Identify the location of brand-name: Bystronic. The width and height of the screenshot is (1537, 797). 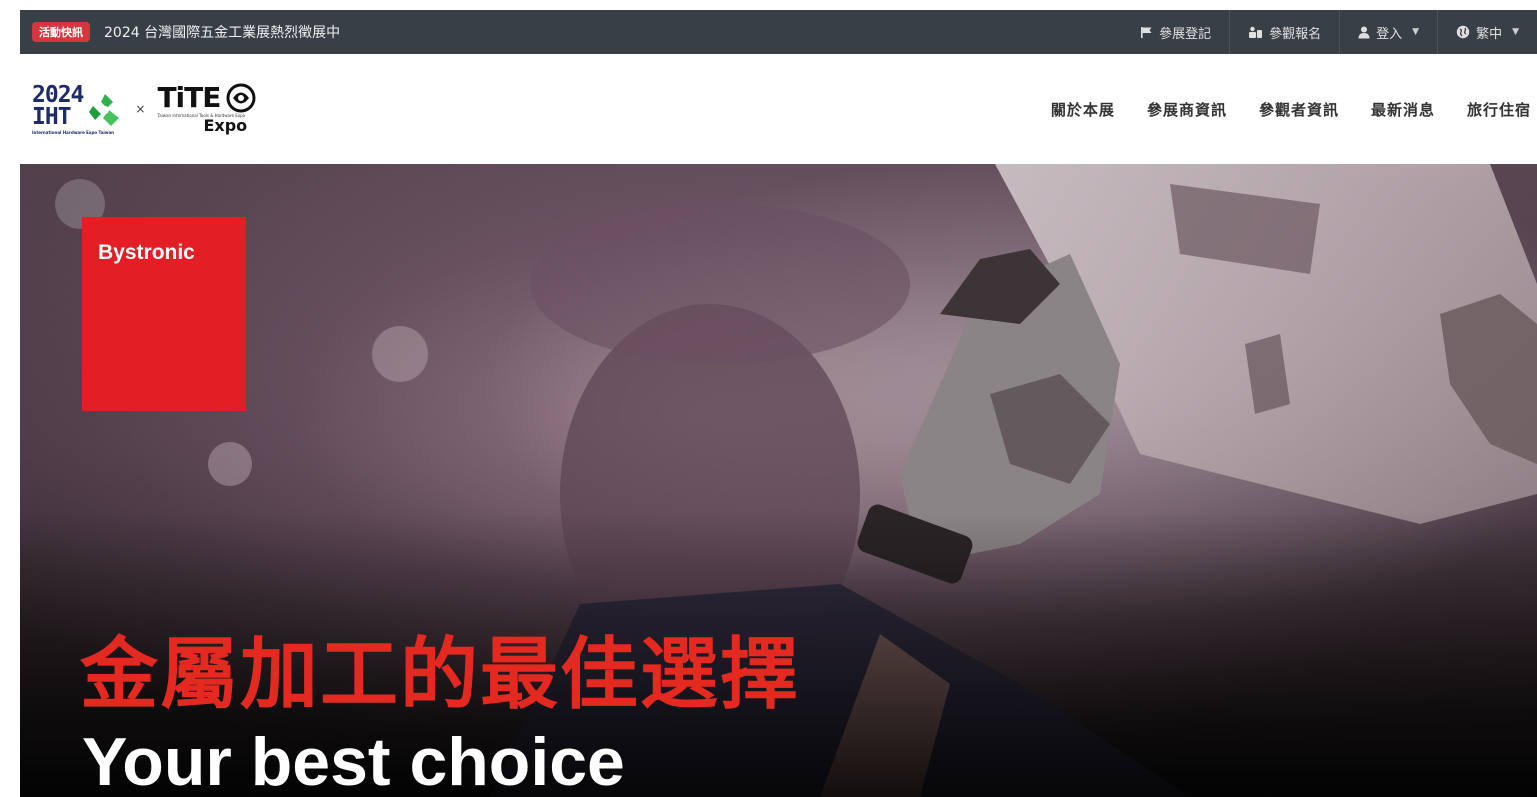
(146, 252).